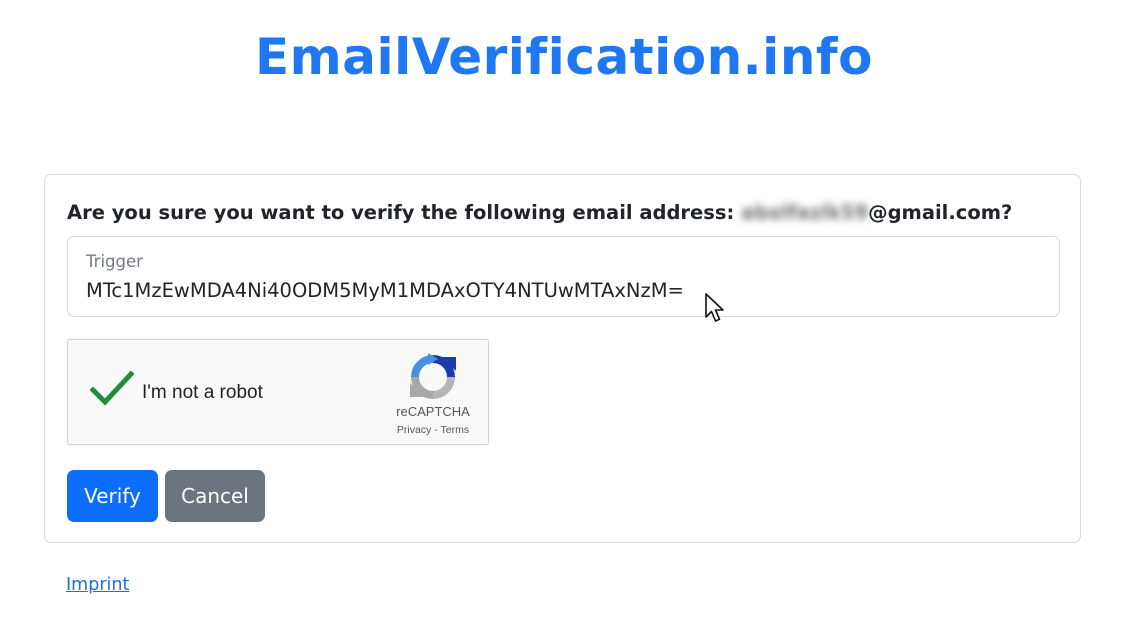 This screenshot has height=623, width=1128. What do you see at coordinates (433, 376) in the screenshot?
I see `recaptcha-logo-icon` at bounding box center [433, 376].